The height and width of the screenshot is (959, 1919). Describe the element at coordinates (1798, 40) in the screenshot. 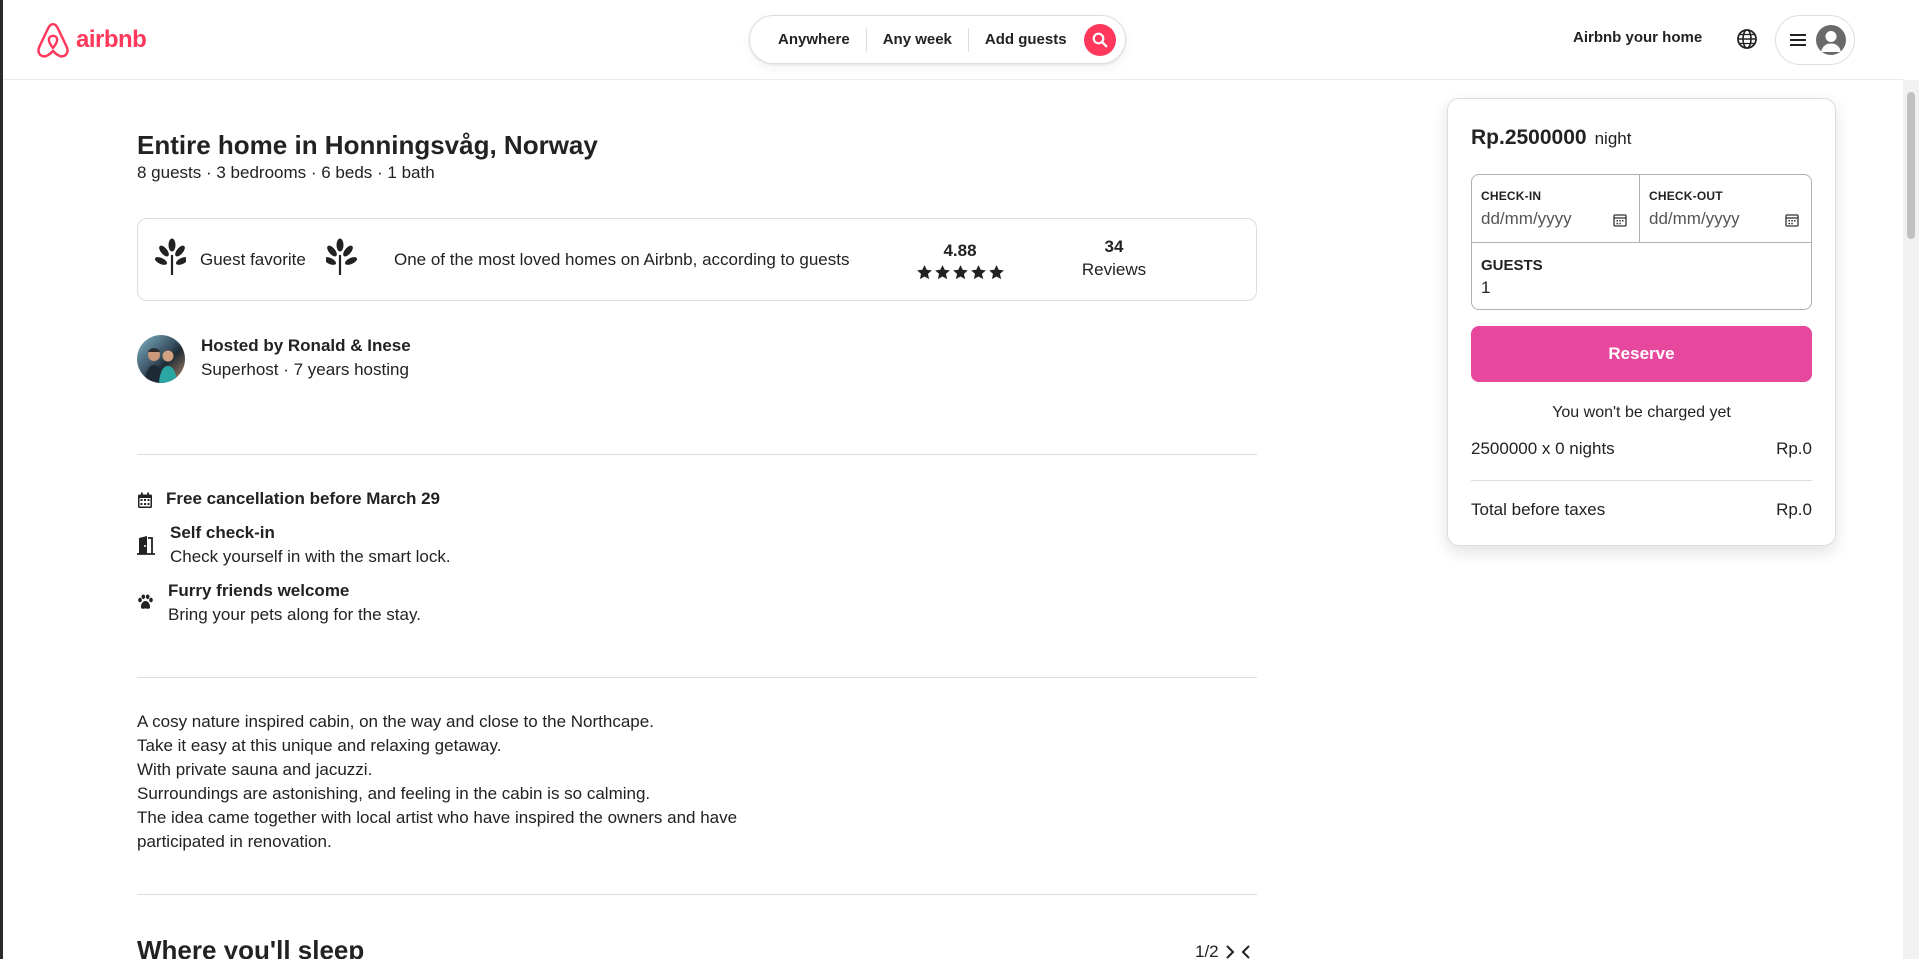

I see `menu-icon` at that location.